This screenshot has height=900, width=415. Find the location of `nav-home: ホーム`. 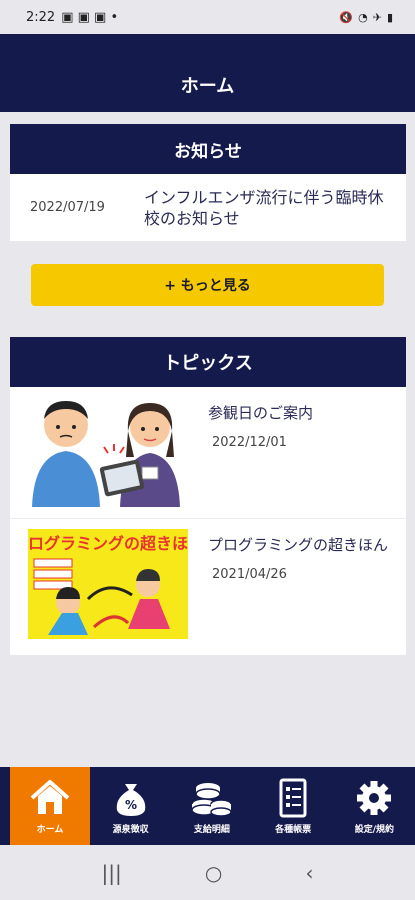

nav-home: ホーム is located at coordinates (50, 806).